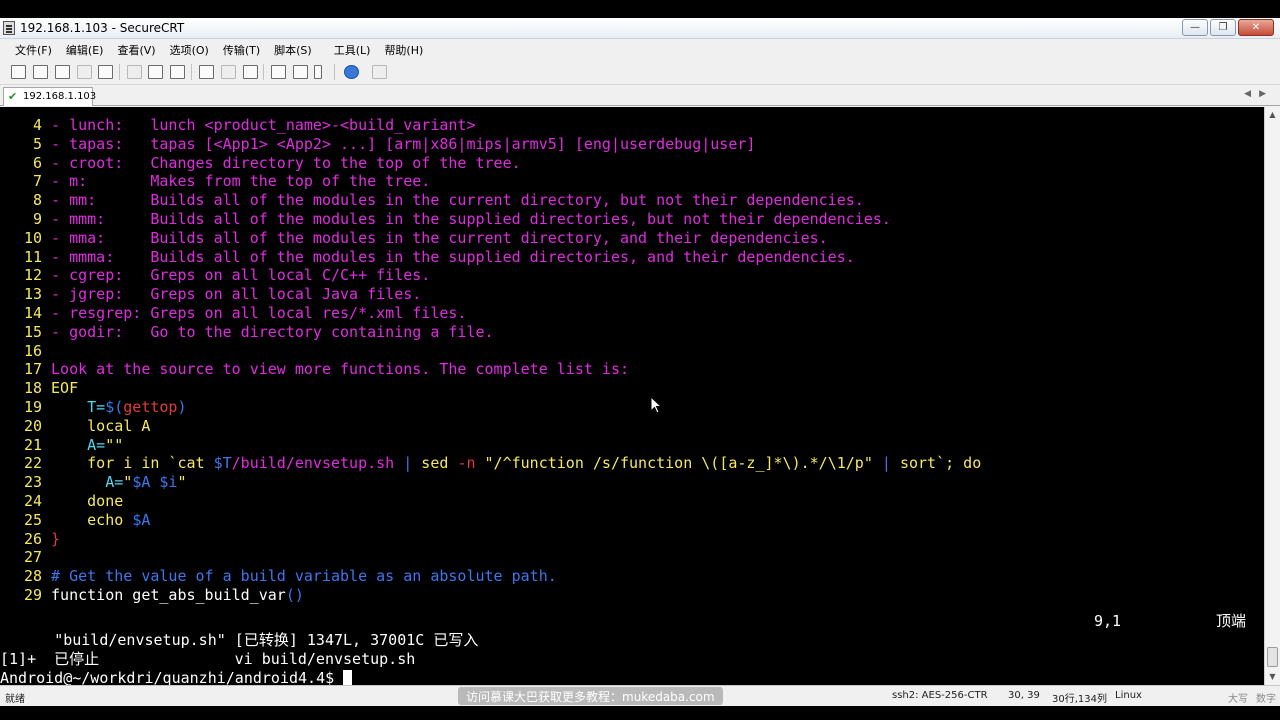  Describe the element at coordinates (250, 72) in the screenshot. I see `print-setup-icon` at that location.